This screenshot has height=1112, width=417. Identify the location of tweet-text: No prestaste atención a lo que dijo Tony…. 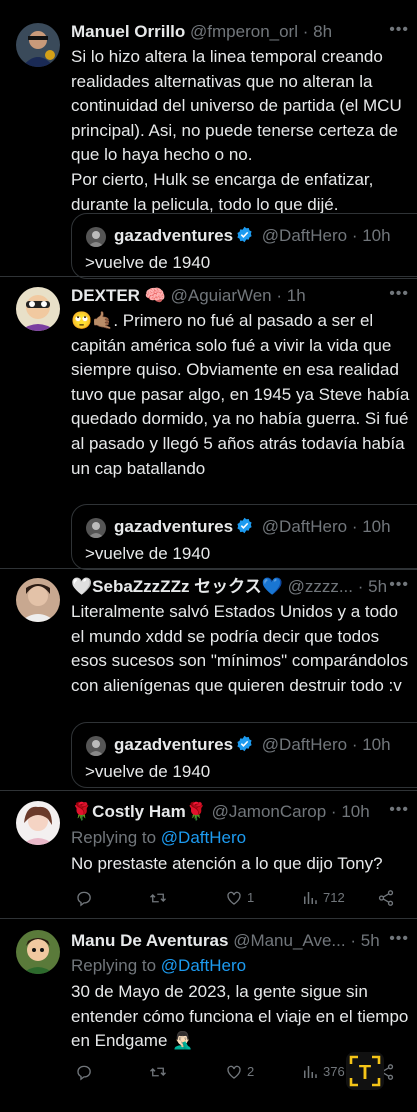
(227, 863).